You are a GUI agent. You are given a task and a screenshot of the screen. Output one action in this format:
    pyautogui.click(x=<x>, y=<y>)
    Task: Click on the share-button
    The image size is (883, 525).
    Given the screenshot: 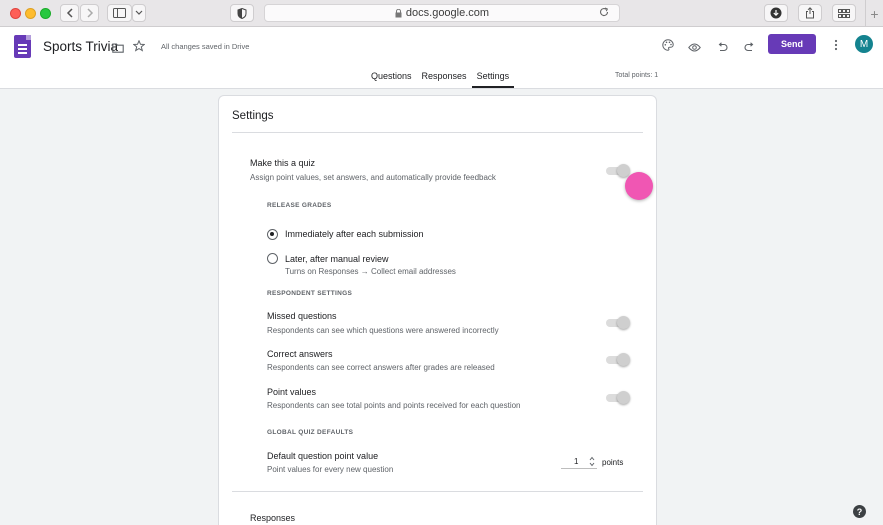 What is the action you would take?
    pyautogui.click(x=810, y=13)
    